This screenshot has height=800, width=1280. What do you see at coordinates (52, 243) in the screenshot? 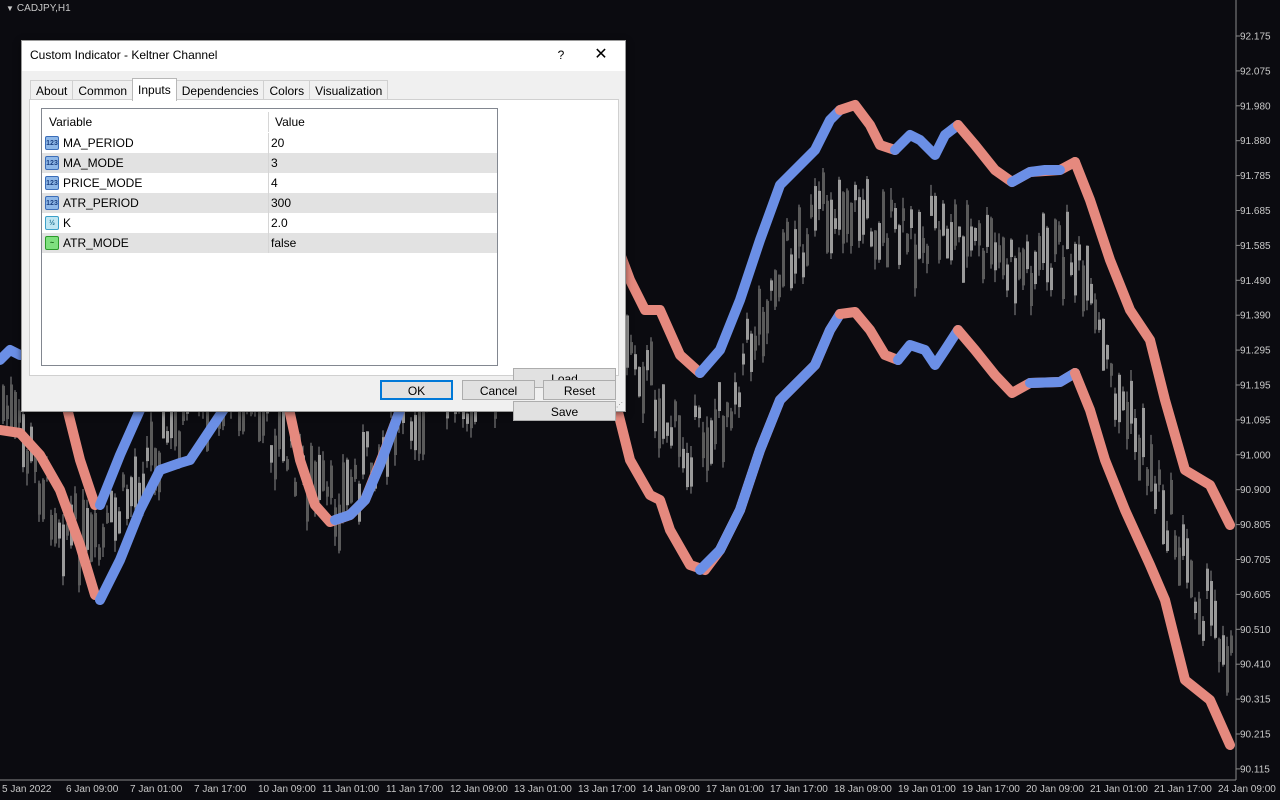
I see `boolean-type-icon: ~` at bounding box center [52, 243].